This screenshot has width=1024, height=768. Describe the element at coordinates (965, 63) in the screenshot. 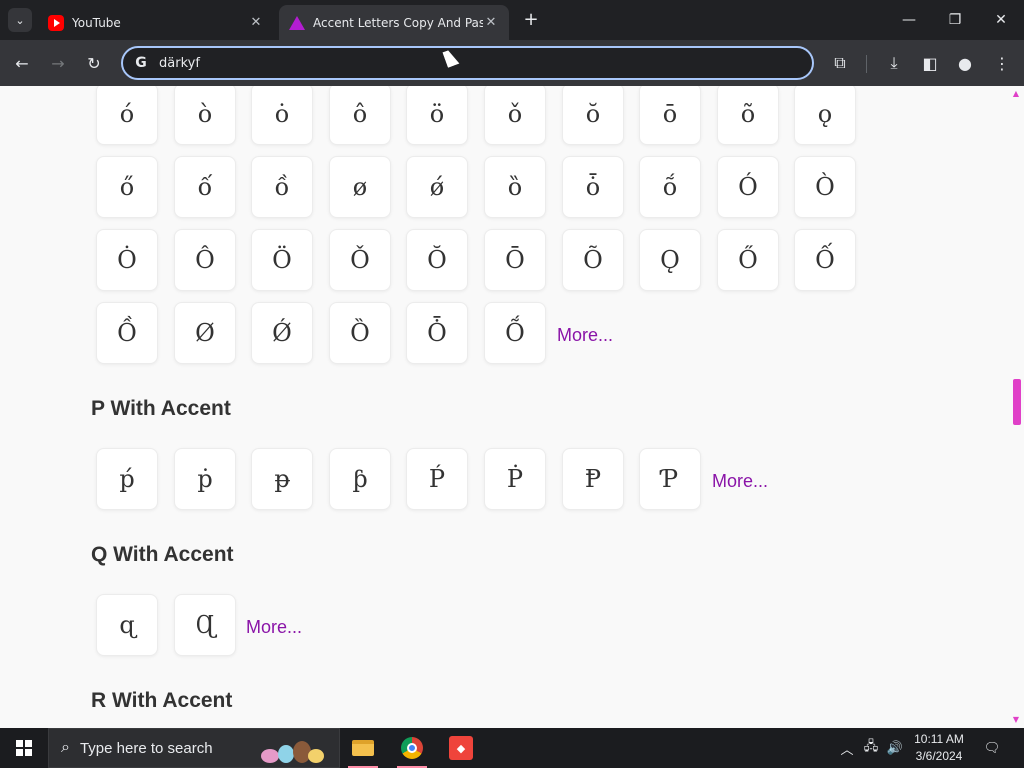

I see `profile-button: ●` at that location.